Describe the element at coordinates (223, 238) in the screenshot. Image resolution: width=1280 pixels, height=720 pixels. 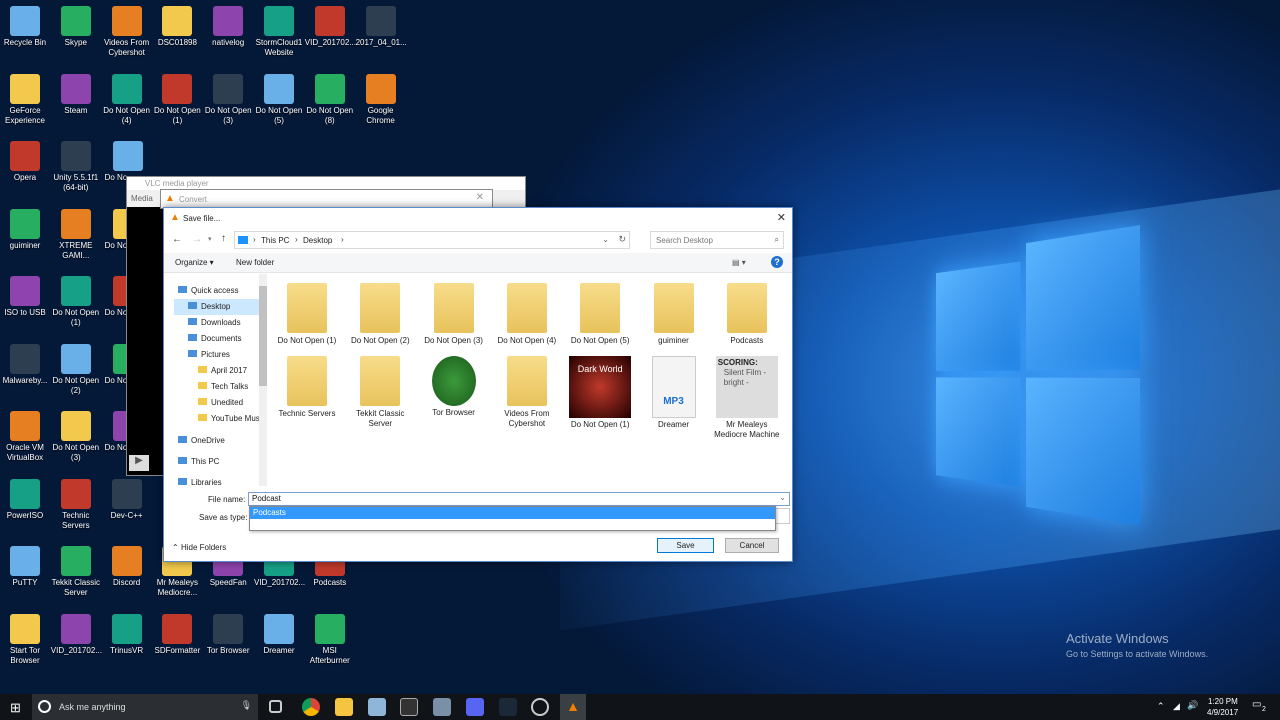
I see `up-icon: ↑` at that location.